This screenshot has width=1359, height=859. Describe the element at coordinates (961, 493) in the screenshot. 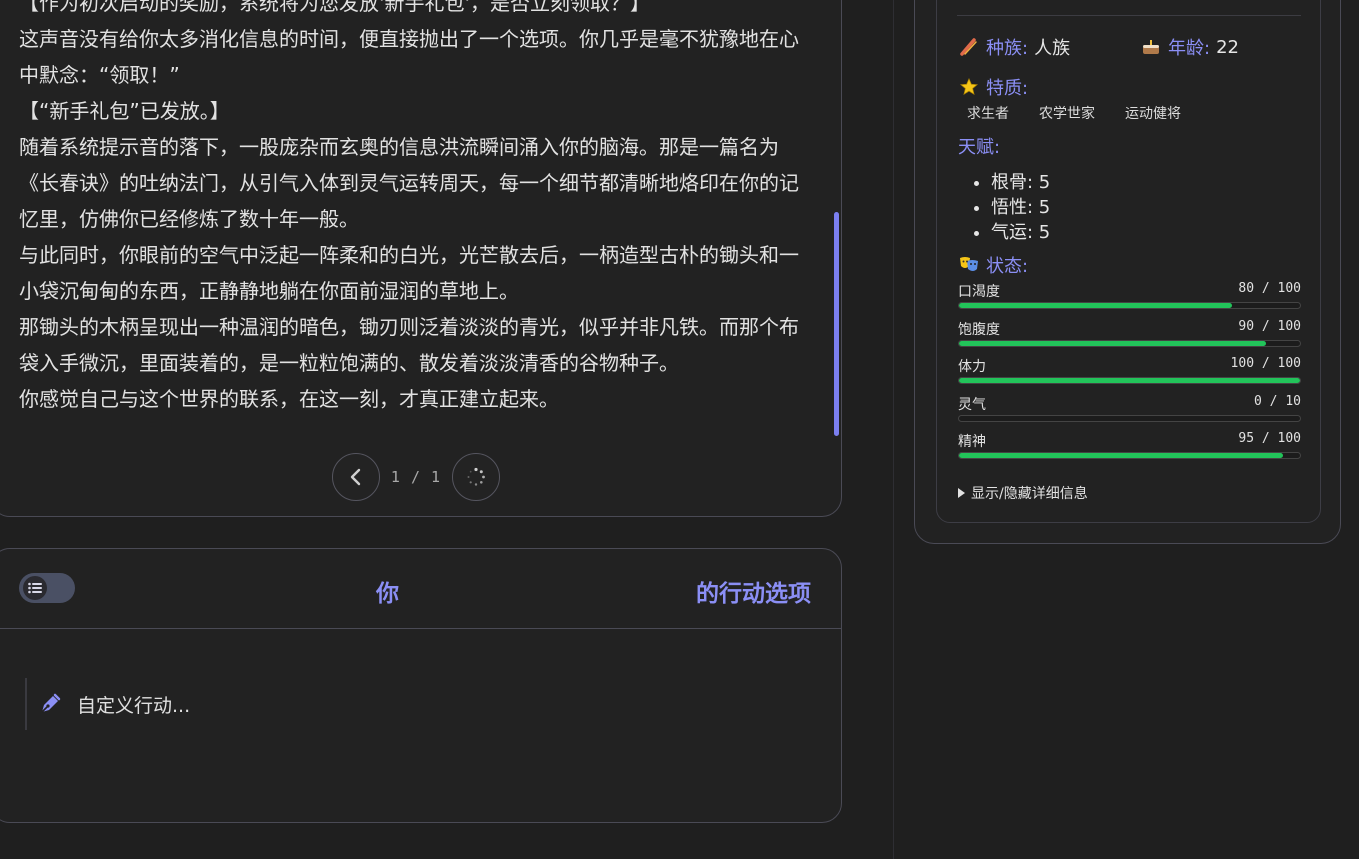

I see `disclosure-triangle-icon` at that location.